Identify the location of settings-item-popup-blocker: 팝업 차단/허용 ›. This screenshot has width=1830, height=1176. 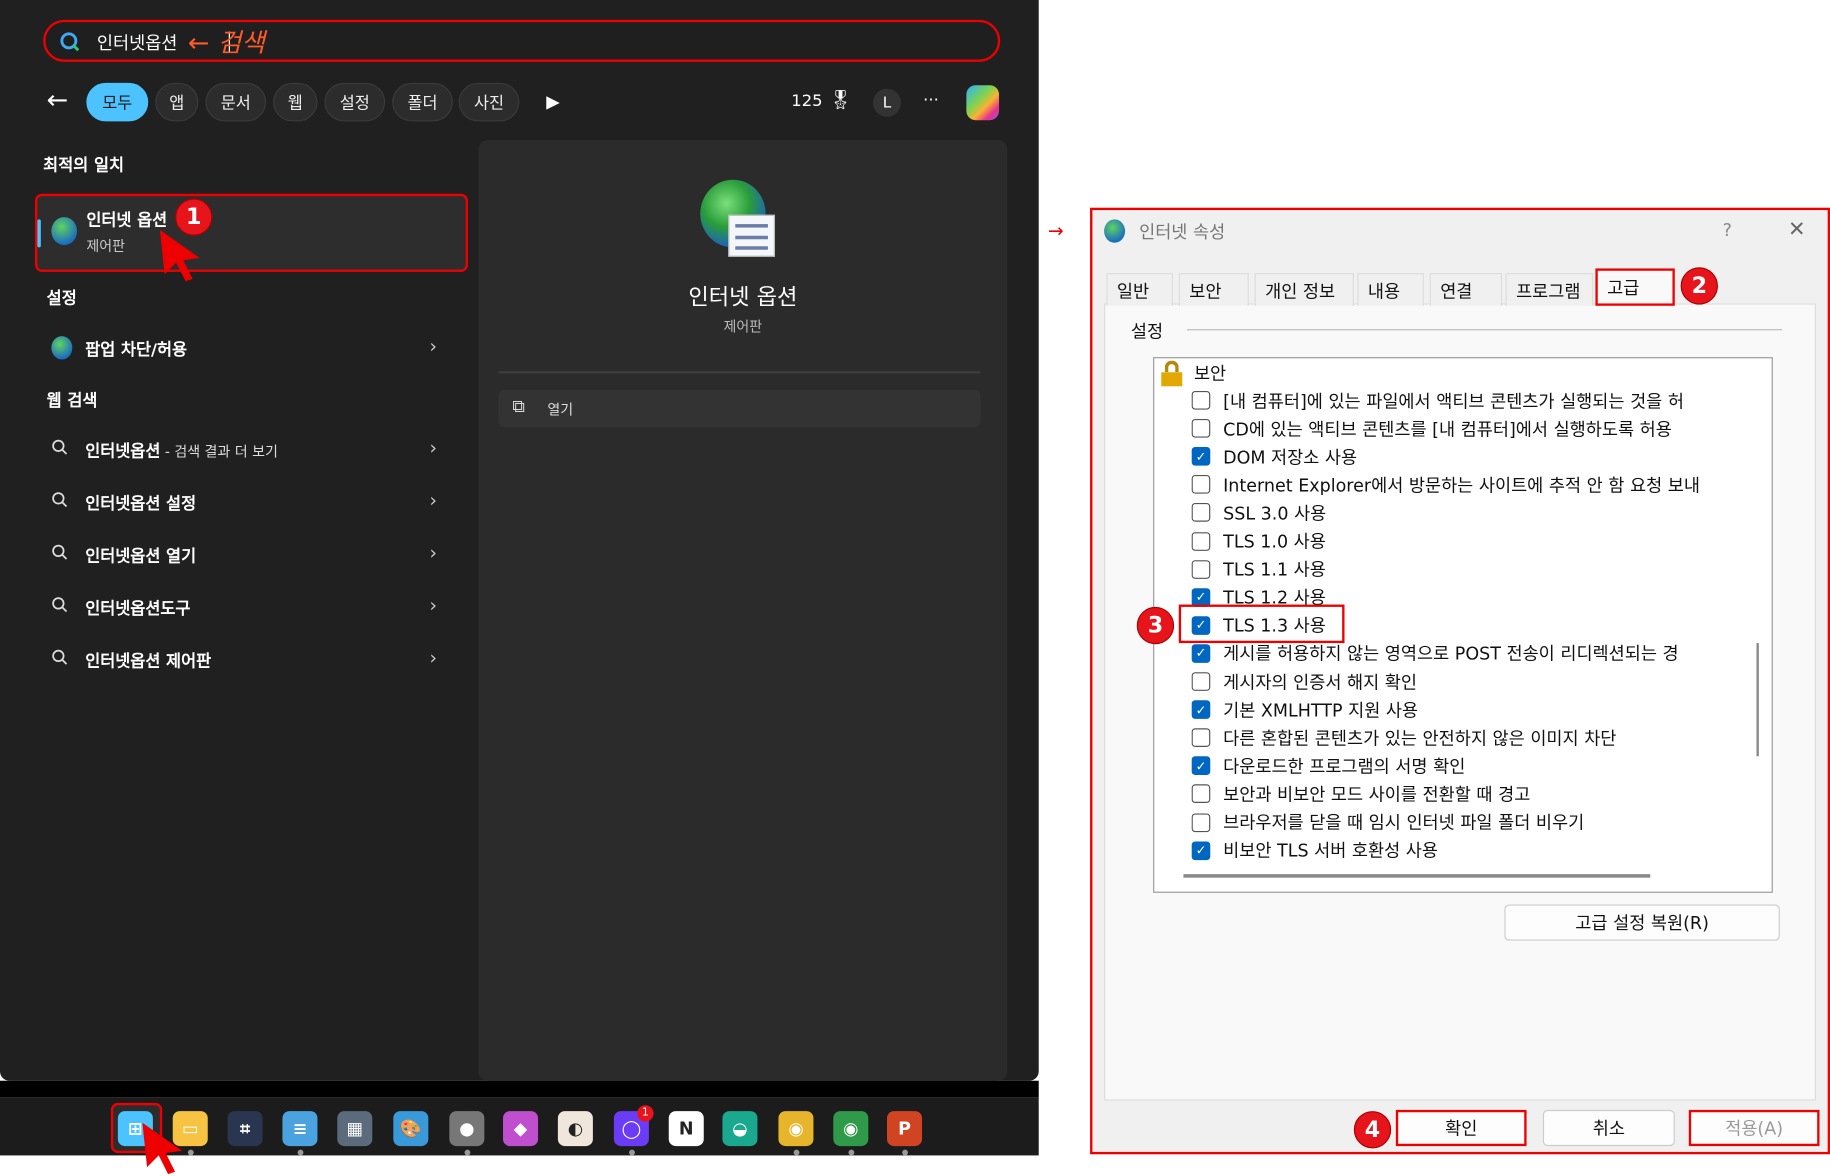
(245, 349).